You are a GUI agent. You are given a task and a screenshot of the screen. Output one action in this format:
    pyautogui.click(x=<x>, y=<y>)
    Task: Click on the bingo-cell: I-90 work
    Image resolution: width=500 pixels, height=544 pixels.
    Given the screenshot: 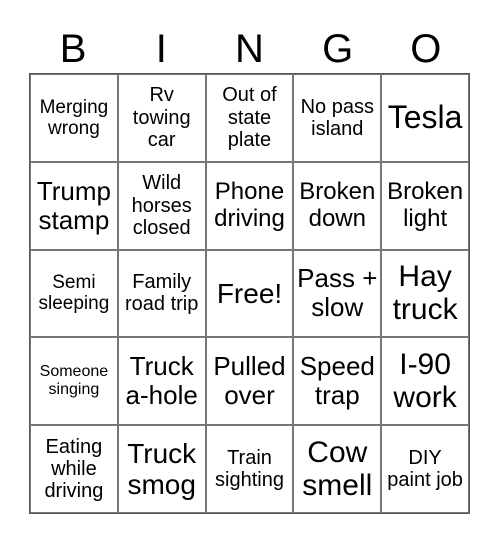 What is the action you would take?
    pyautogui.click(x=425, y=381)
    